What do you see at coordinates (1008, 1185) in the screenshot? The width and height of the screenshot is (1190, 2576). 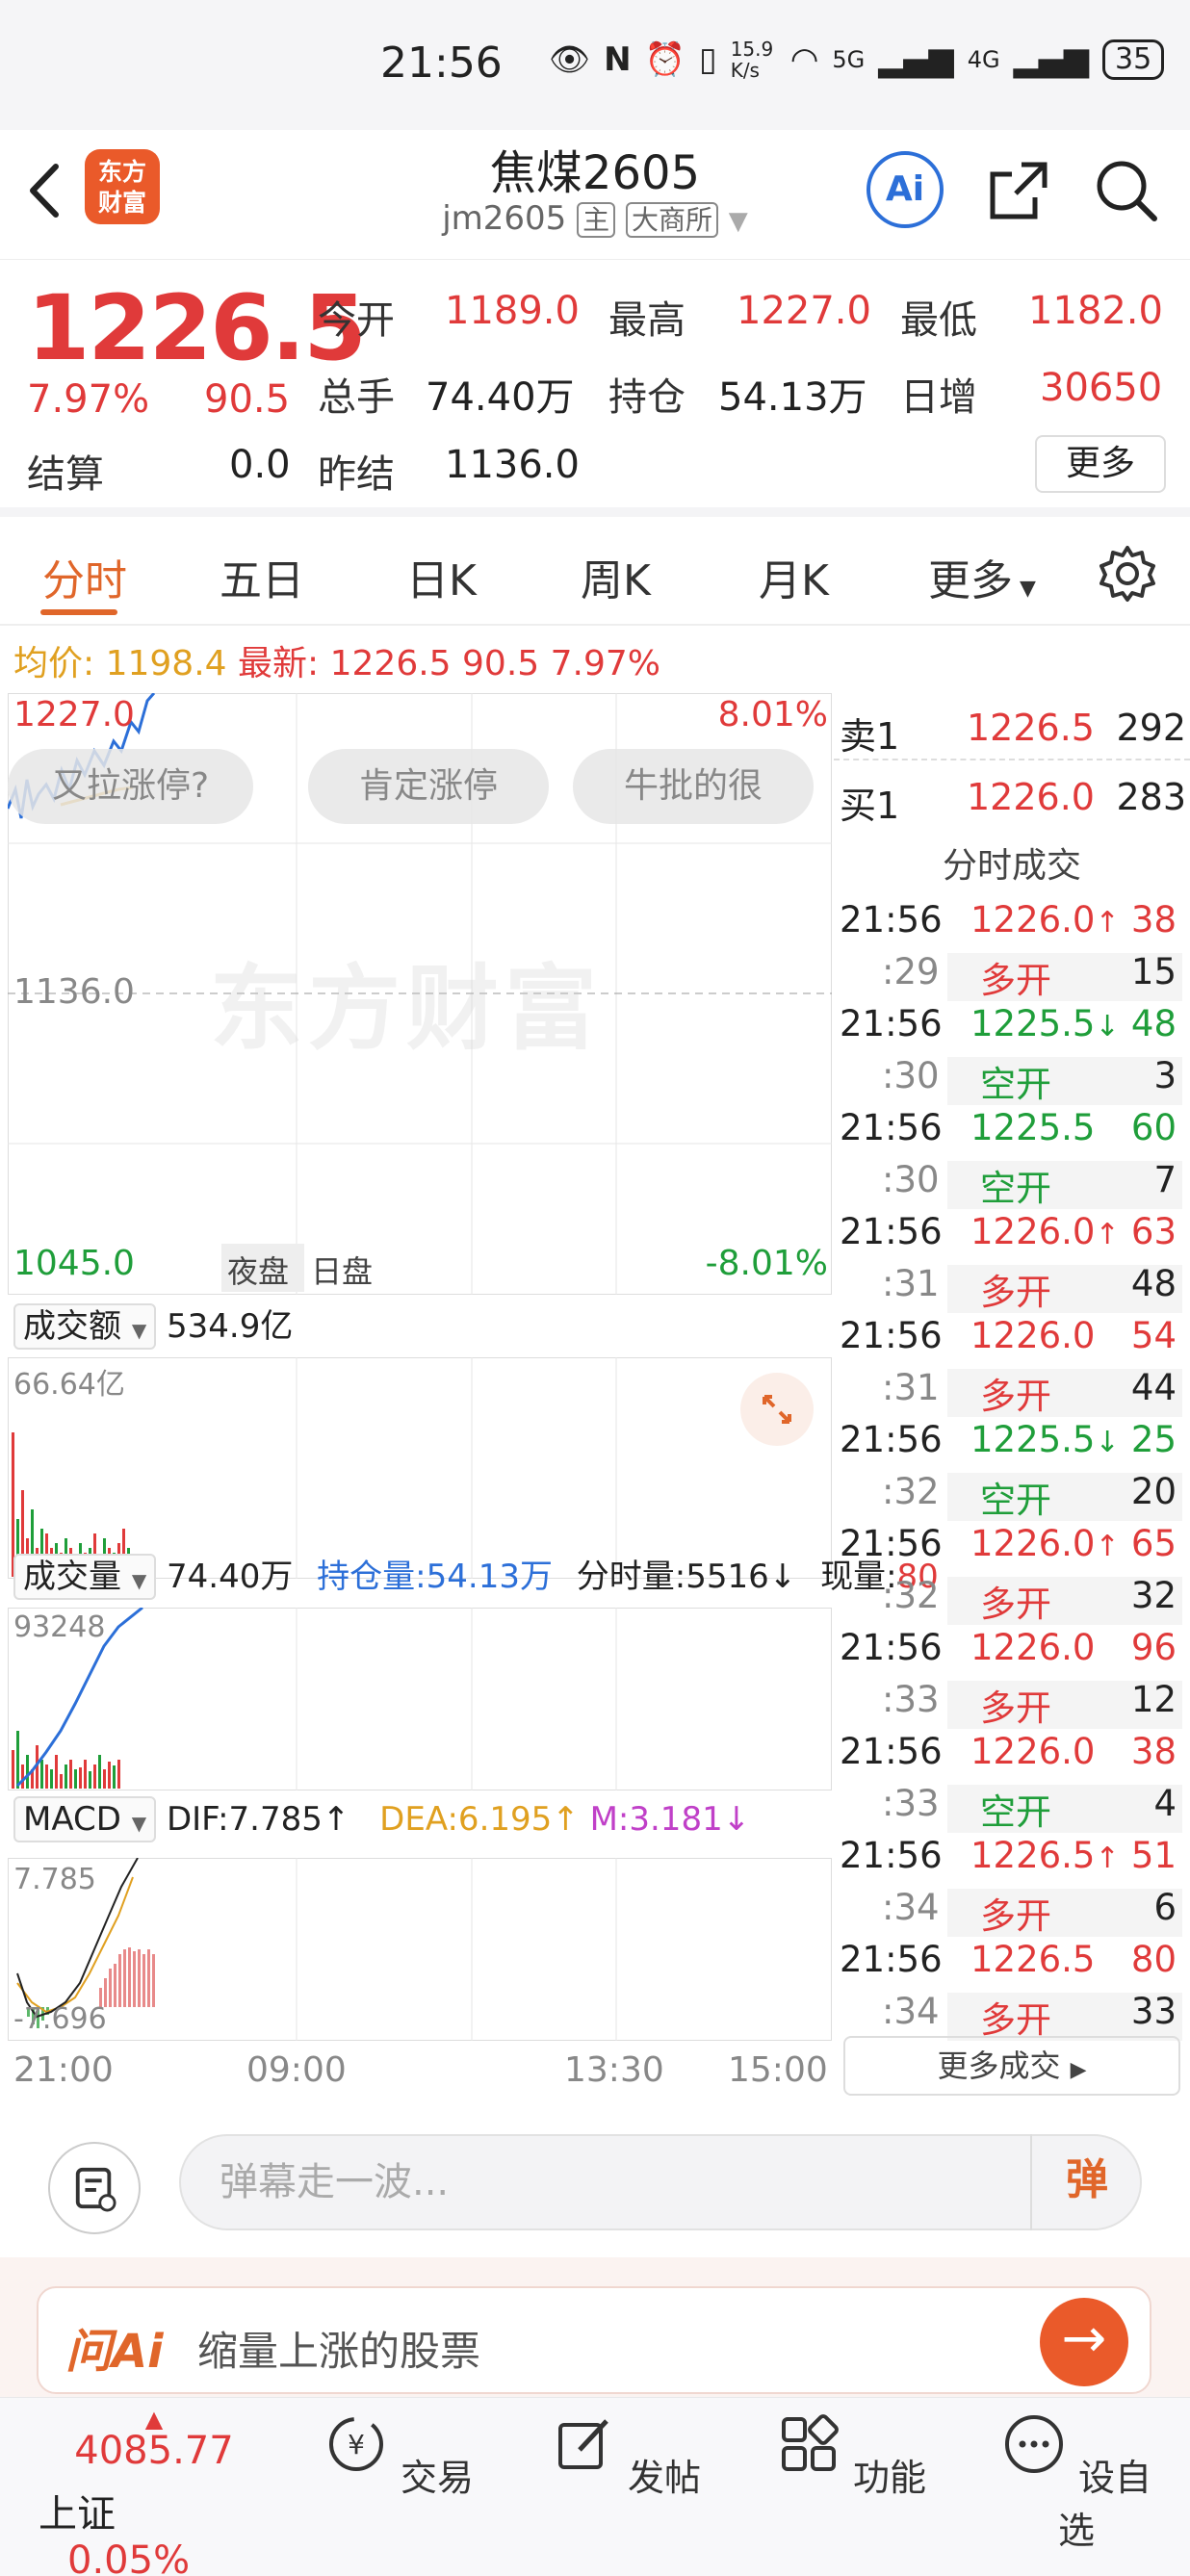 I see `trade-detail-row: :30 空开 7` at bounding box center [1008, 1185].